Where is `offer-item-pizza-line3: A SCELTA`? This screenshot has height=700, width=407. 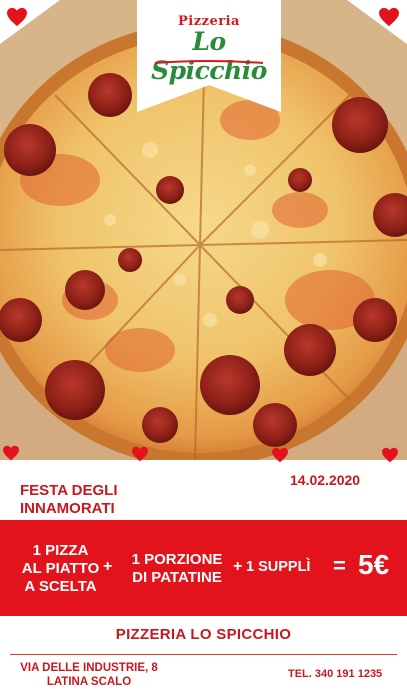
offer-item-pizza-line3: A SCELTA is located at coordinates (60, 586).